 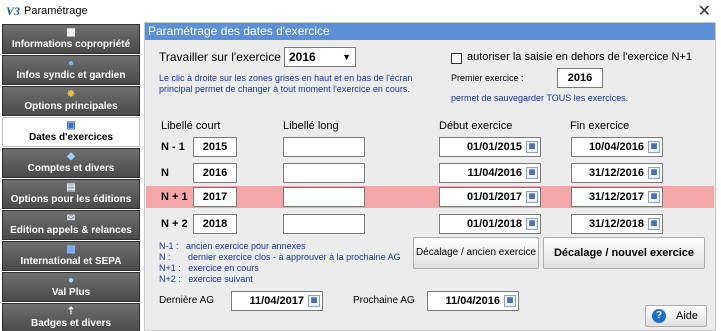 I want to click on document-icon: ▤, so click(x=71, y=187).